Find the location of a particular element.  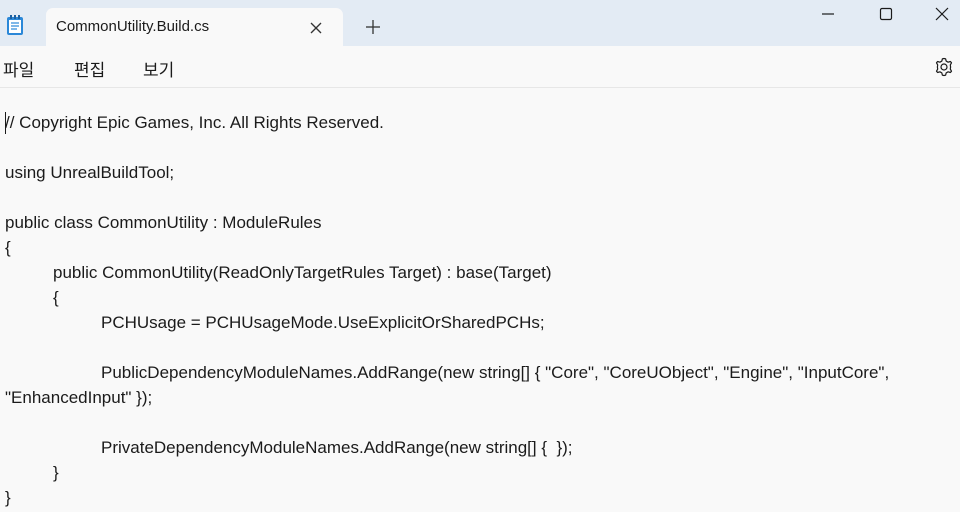

code-line: public class CommonUtility : ModuleRules is located at coordinates (163, 222).